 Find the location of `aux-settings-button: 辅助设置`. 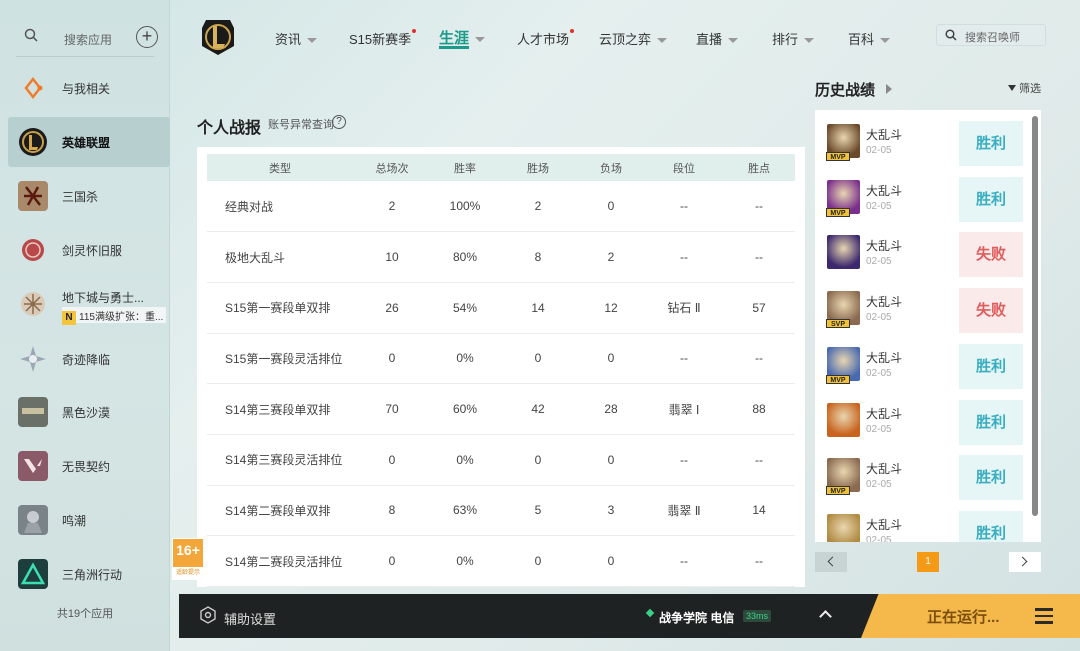

aux-settings-button: 辅助设置 is located at coordinates (250, 618).